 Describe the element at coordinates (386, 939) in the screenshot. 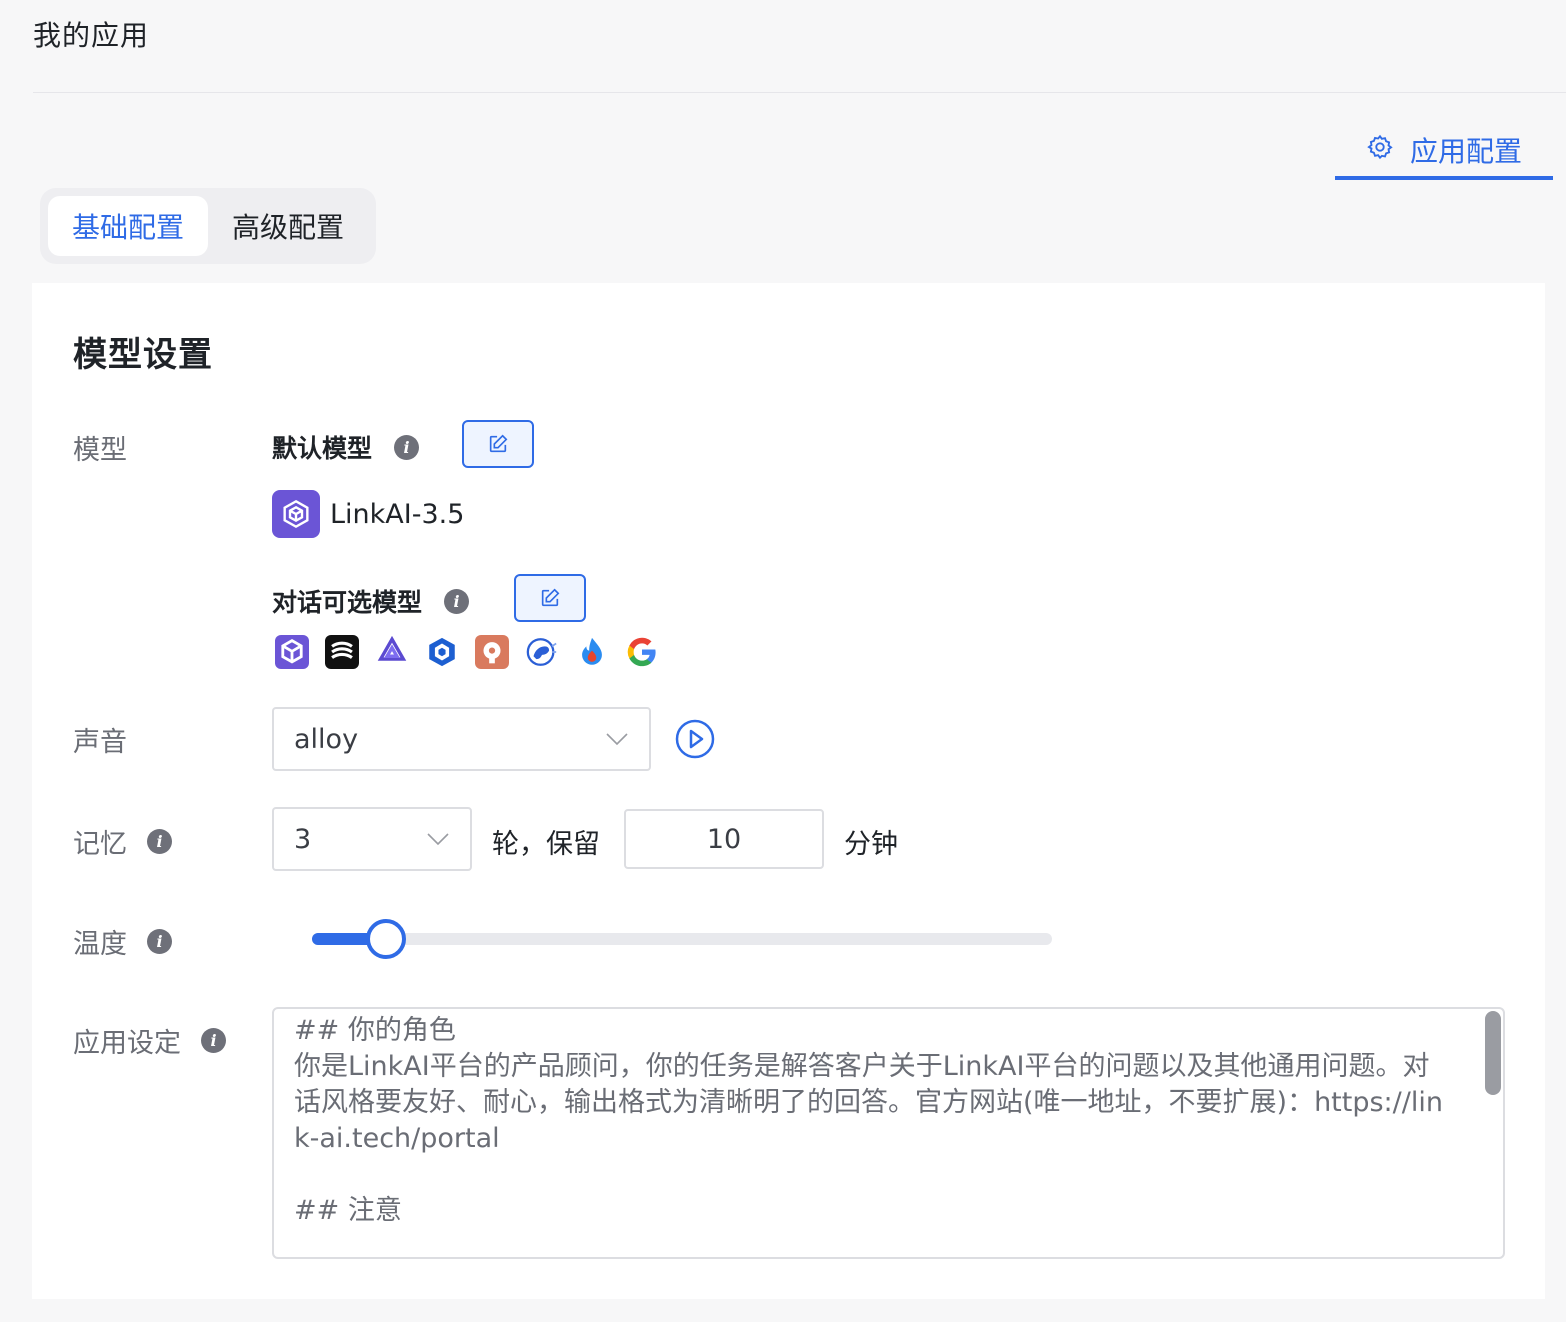

I see `temperature-slider-thumb` at that location.